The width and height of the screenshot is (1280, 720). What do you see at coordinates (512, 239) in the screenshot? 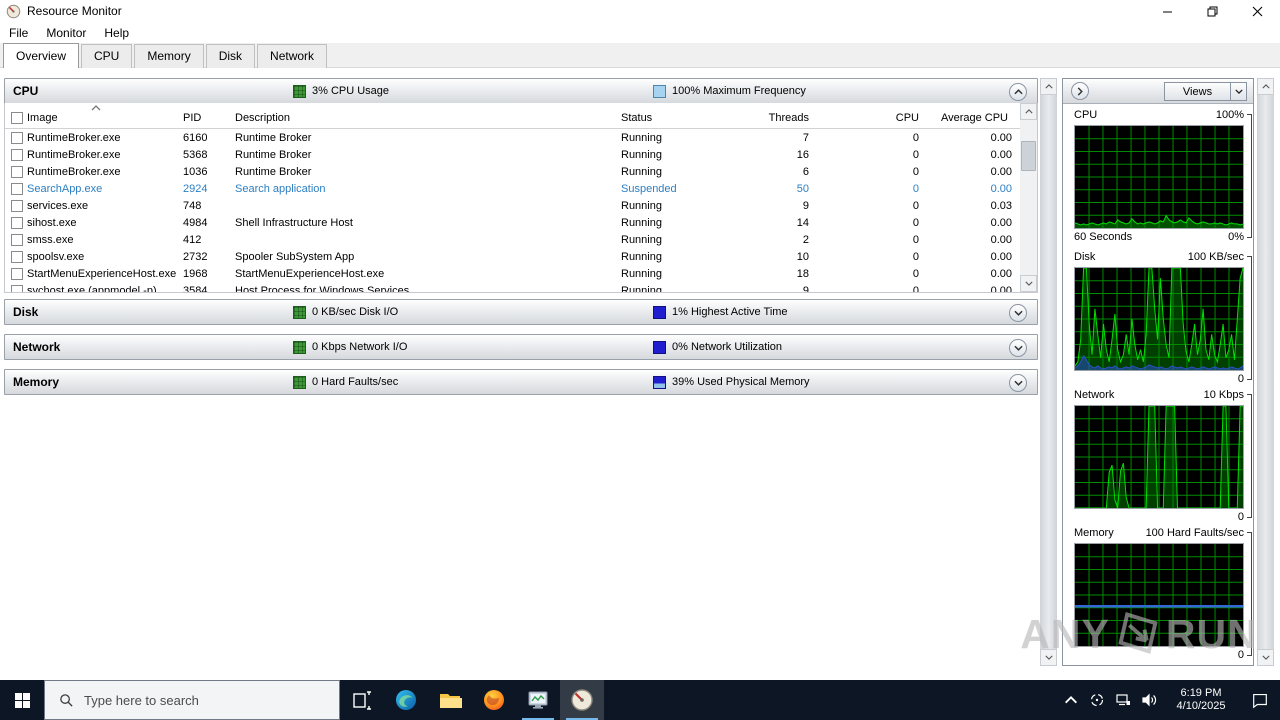
I see `table-row: smss.exe 412 Running 2 0 0.00` at bounding box center [512, 239].